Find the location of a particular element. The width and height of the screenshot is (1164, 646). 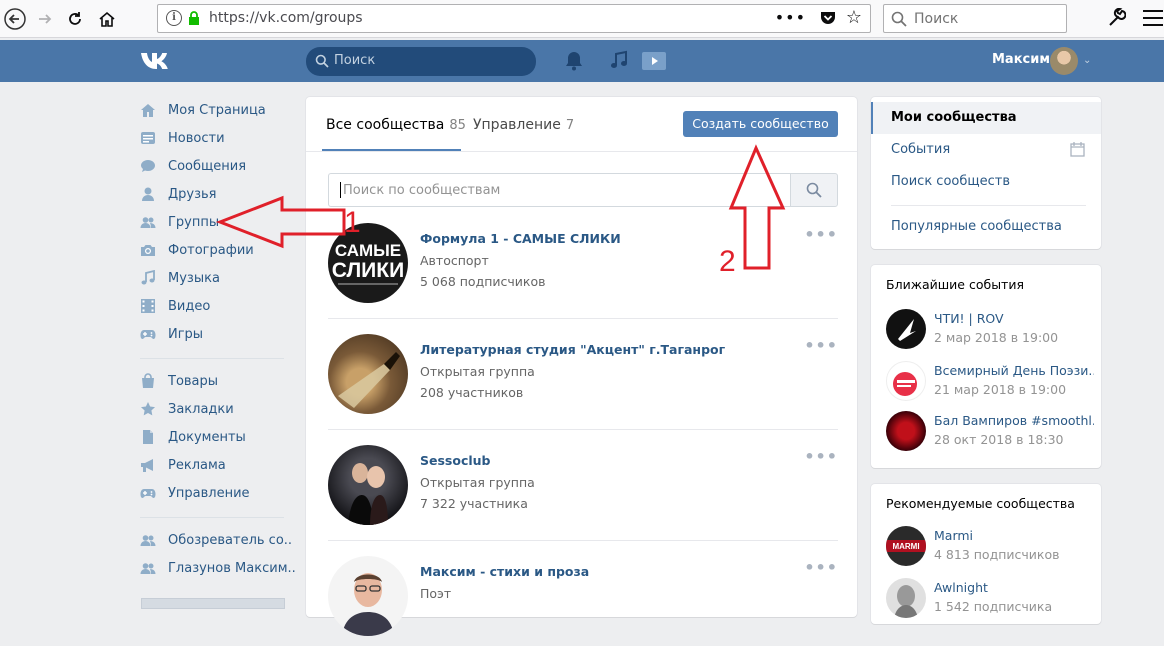

chevron-down-icon: ⌄ is located at coordinates (1087, 60).